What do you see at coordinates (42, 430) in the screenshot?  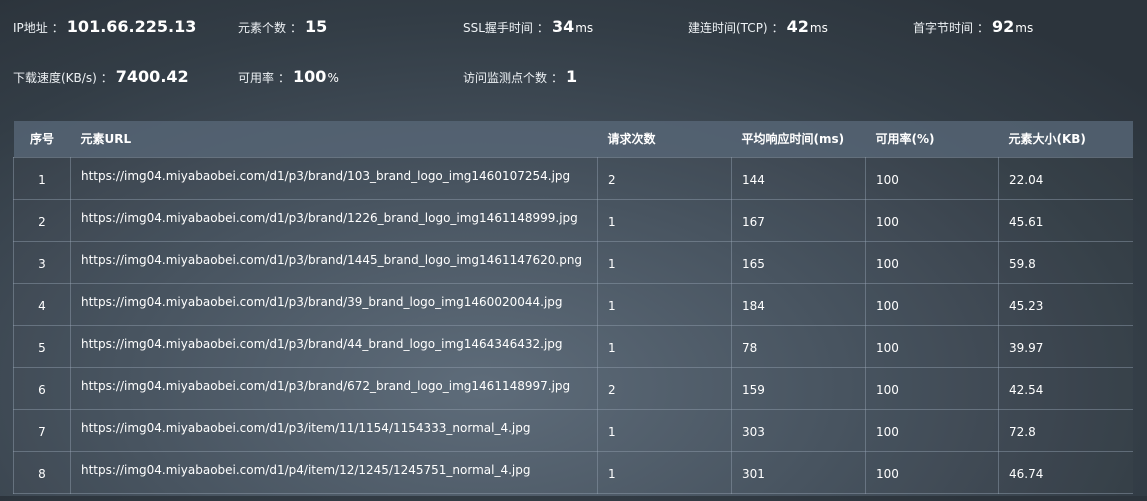 I see `cell-index: 7` at bounding box center [42, 430].